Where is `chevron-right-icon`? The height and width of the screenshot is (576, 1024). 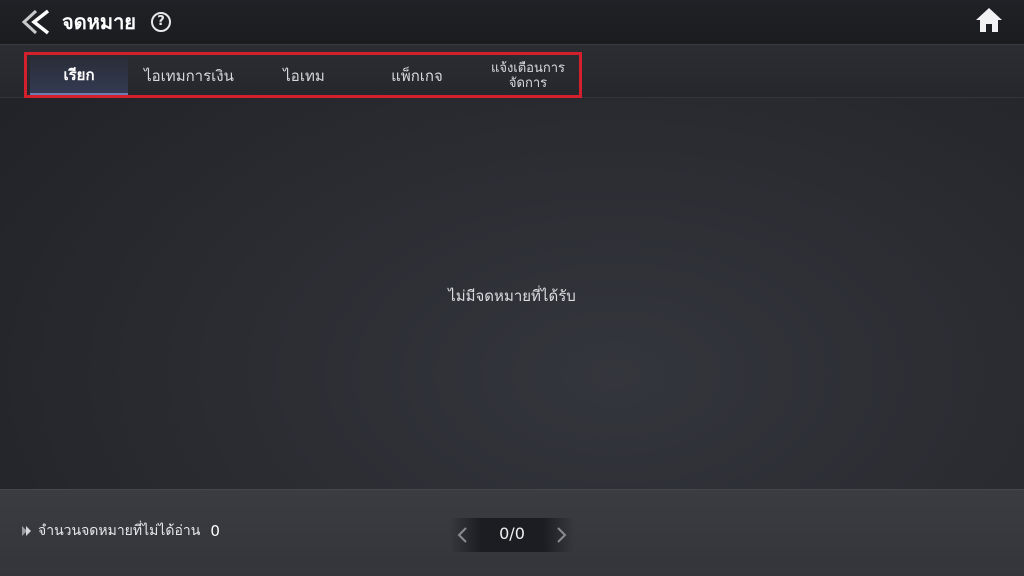 chevron-right-icon is located at coordinates (562, 535).